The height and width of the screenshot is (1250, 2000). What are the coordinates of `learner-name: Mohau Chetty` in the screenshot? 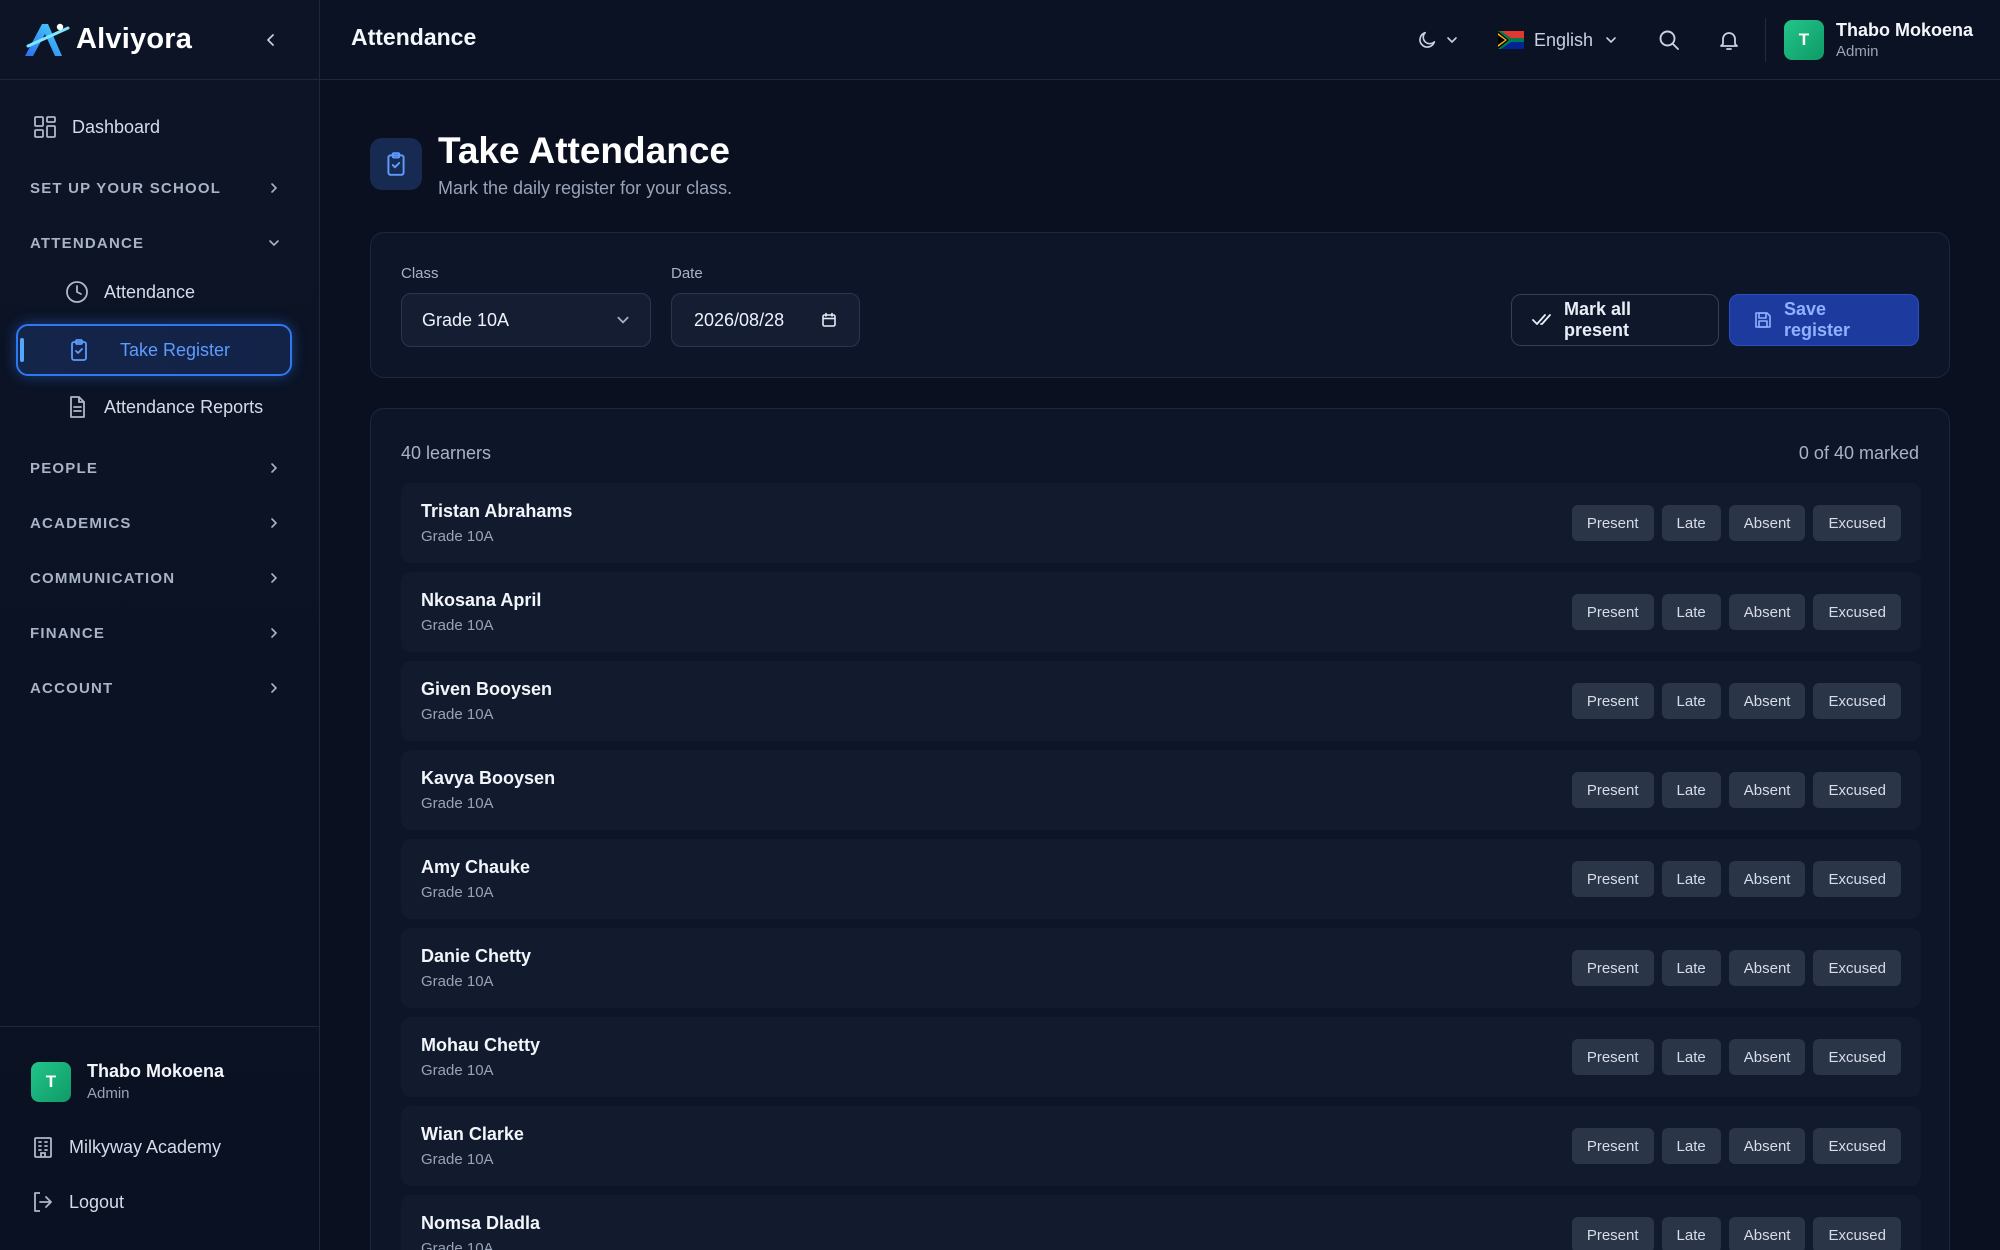 It's located at (480, 1045).